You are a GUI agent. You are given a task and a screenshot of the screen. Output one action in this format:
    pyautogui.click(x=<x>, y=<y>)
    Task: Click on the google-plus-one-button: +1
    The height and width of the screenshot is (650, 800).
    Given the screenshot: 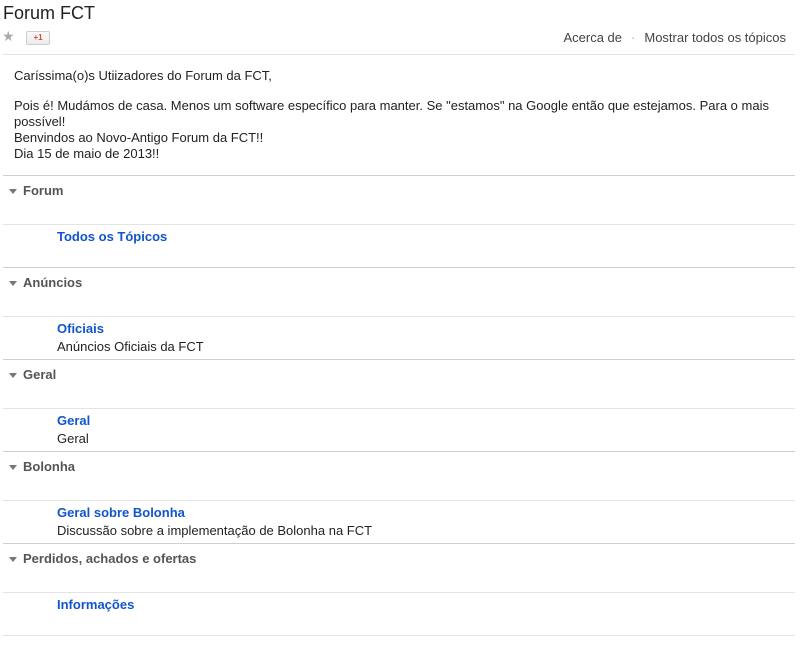 What is the action you would take?
    pyautogui.click(x=38, y=38)
    